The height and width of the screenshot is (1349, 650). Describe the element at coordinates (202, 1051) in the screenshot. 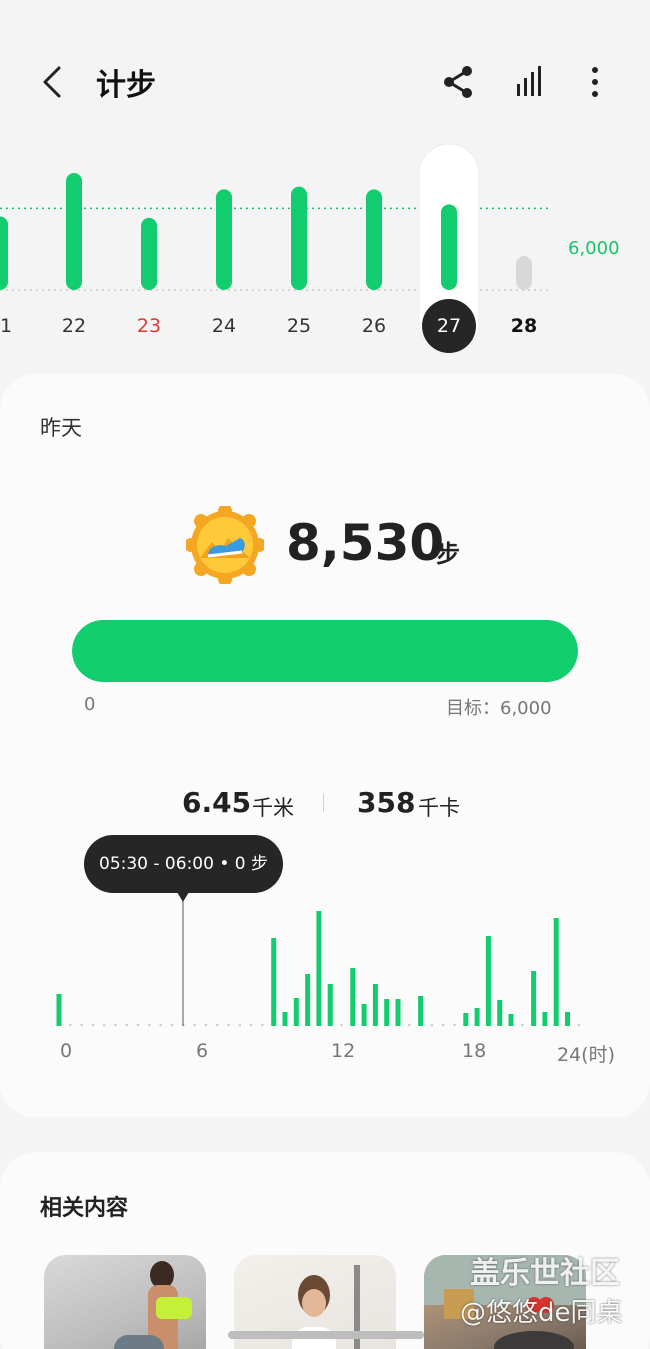

I see `hourly-x-tick: 6` at that location.